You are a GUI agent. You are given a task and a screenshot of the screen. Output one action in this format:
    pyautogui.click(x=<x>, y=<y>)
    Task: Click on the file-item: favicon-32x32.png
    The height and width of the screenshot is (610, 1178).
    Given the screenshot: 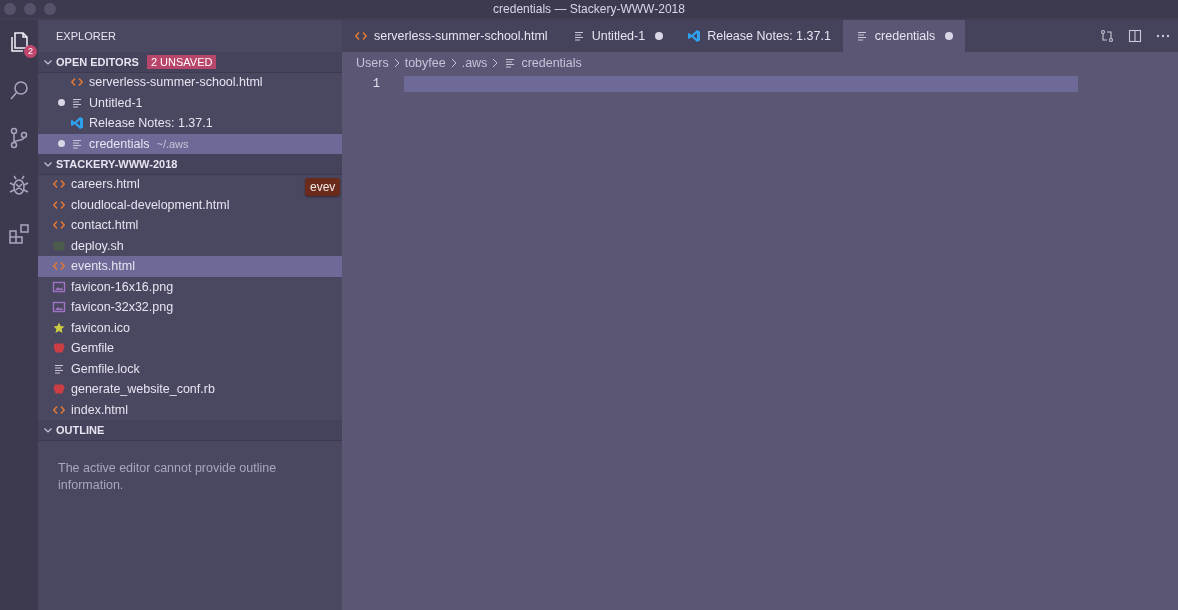 What is the action you would take?
    pyautogui.click(x=110, y=307)
    